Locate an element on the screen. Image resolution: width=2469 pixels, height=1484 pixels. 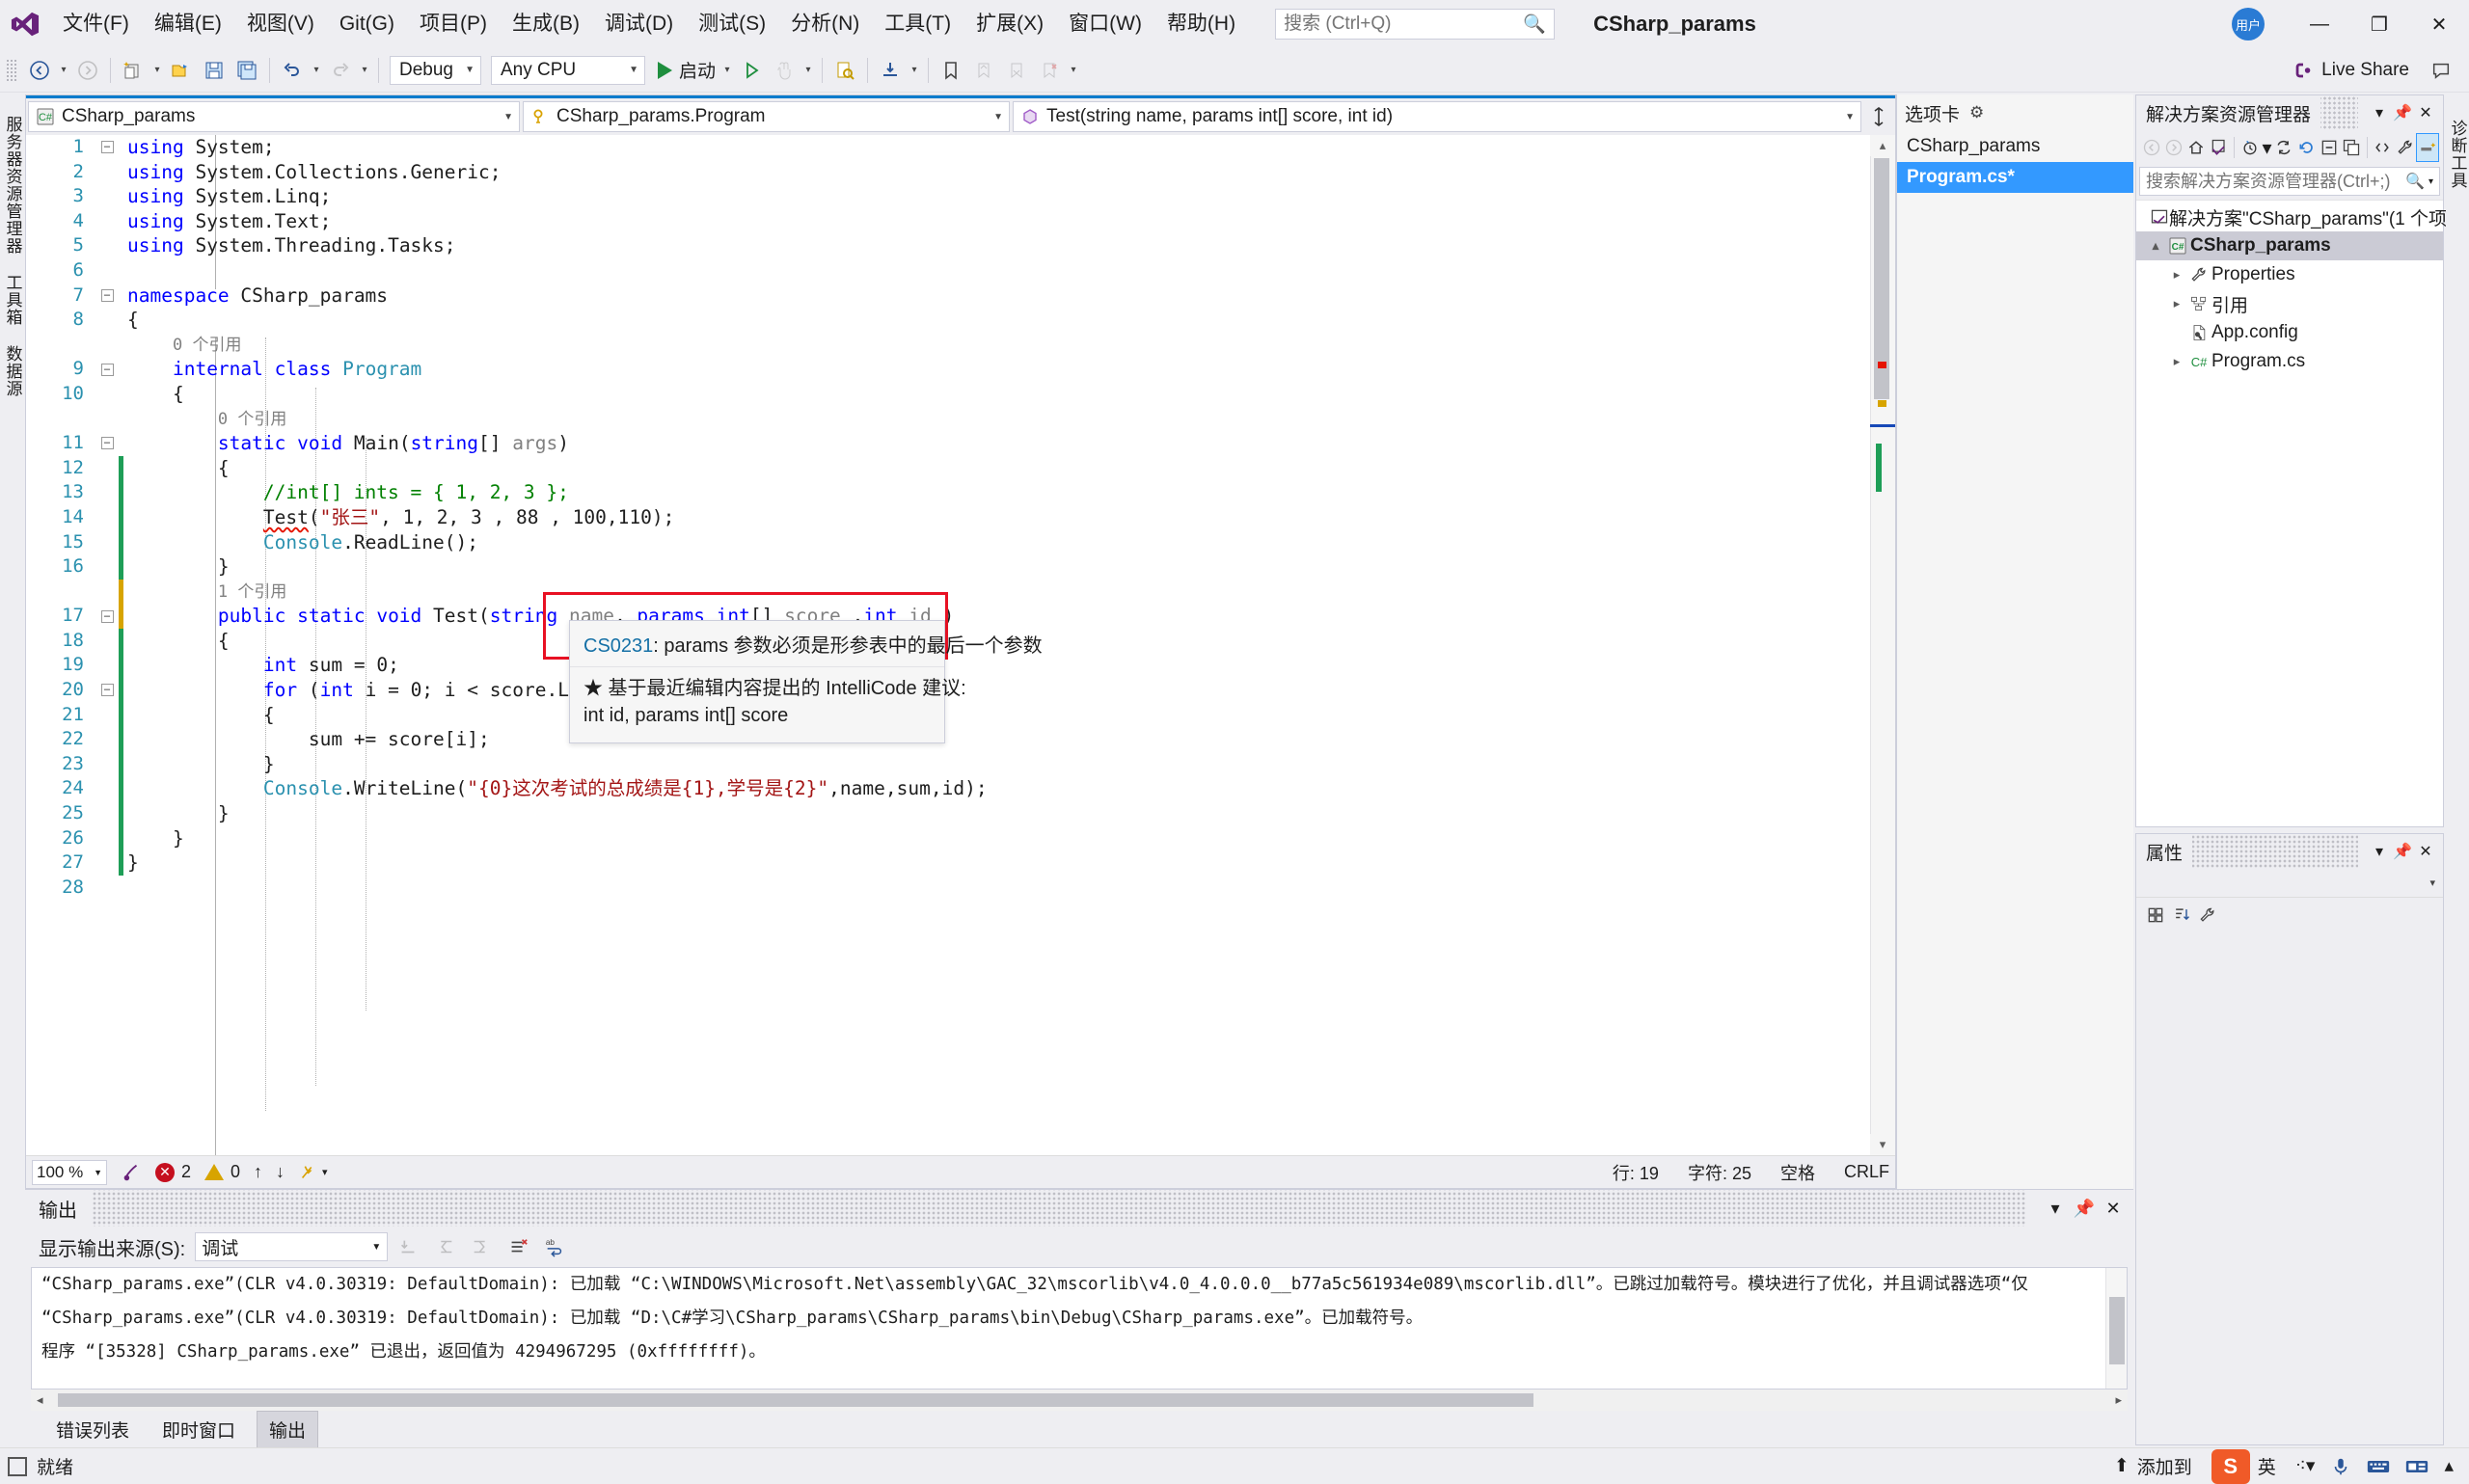
tree-row-appconfig: App.config is located at coordinates (2289, 332).